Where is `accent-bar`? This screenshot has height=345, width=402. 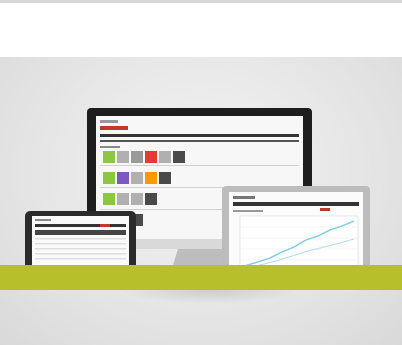
accent-bar is located at coordinates (201, 277).